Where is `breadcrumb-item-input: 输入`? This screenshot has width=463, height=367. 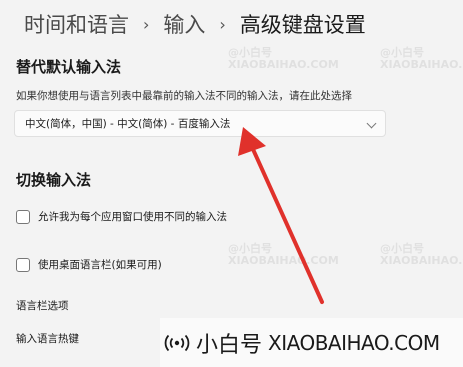
breadcrumb-item-input: 输入 is located at coordinates (184, 24).